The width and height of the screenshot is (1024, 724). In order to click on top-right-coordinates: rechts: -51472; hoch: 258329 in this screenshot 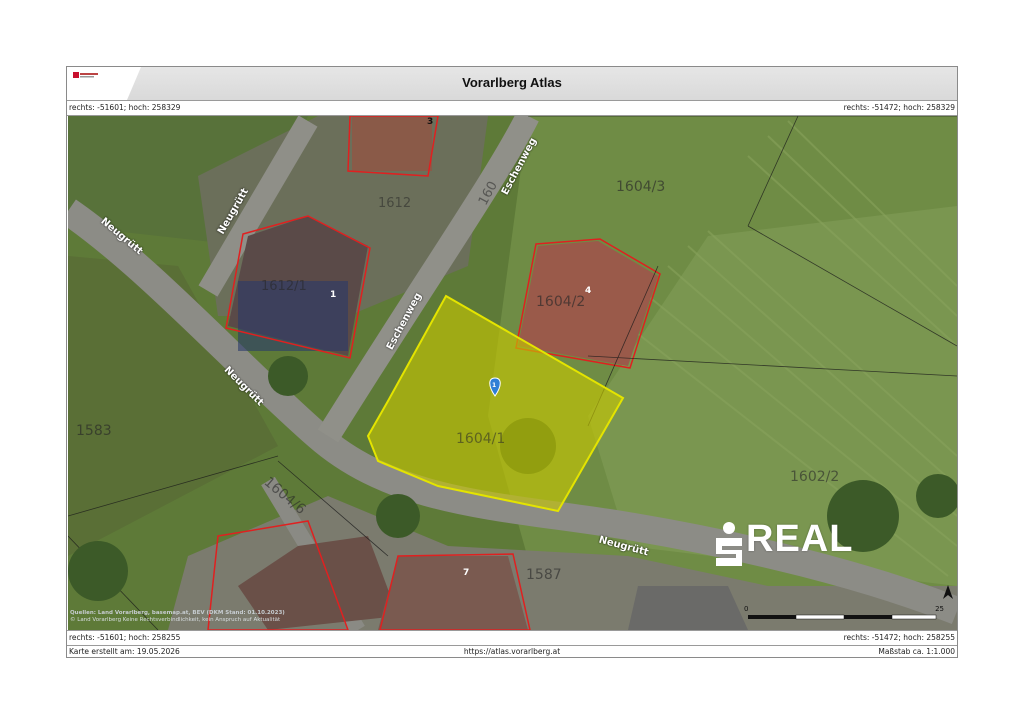, I will do `click(899, 107)`.